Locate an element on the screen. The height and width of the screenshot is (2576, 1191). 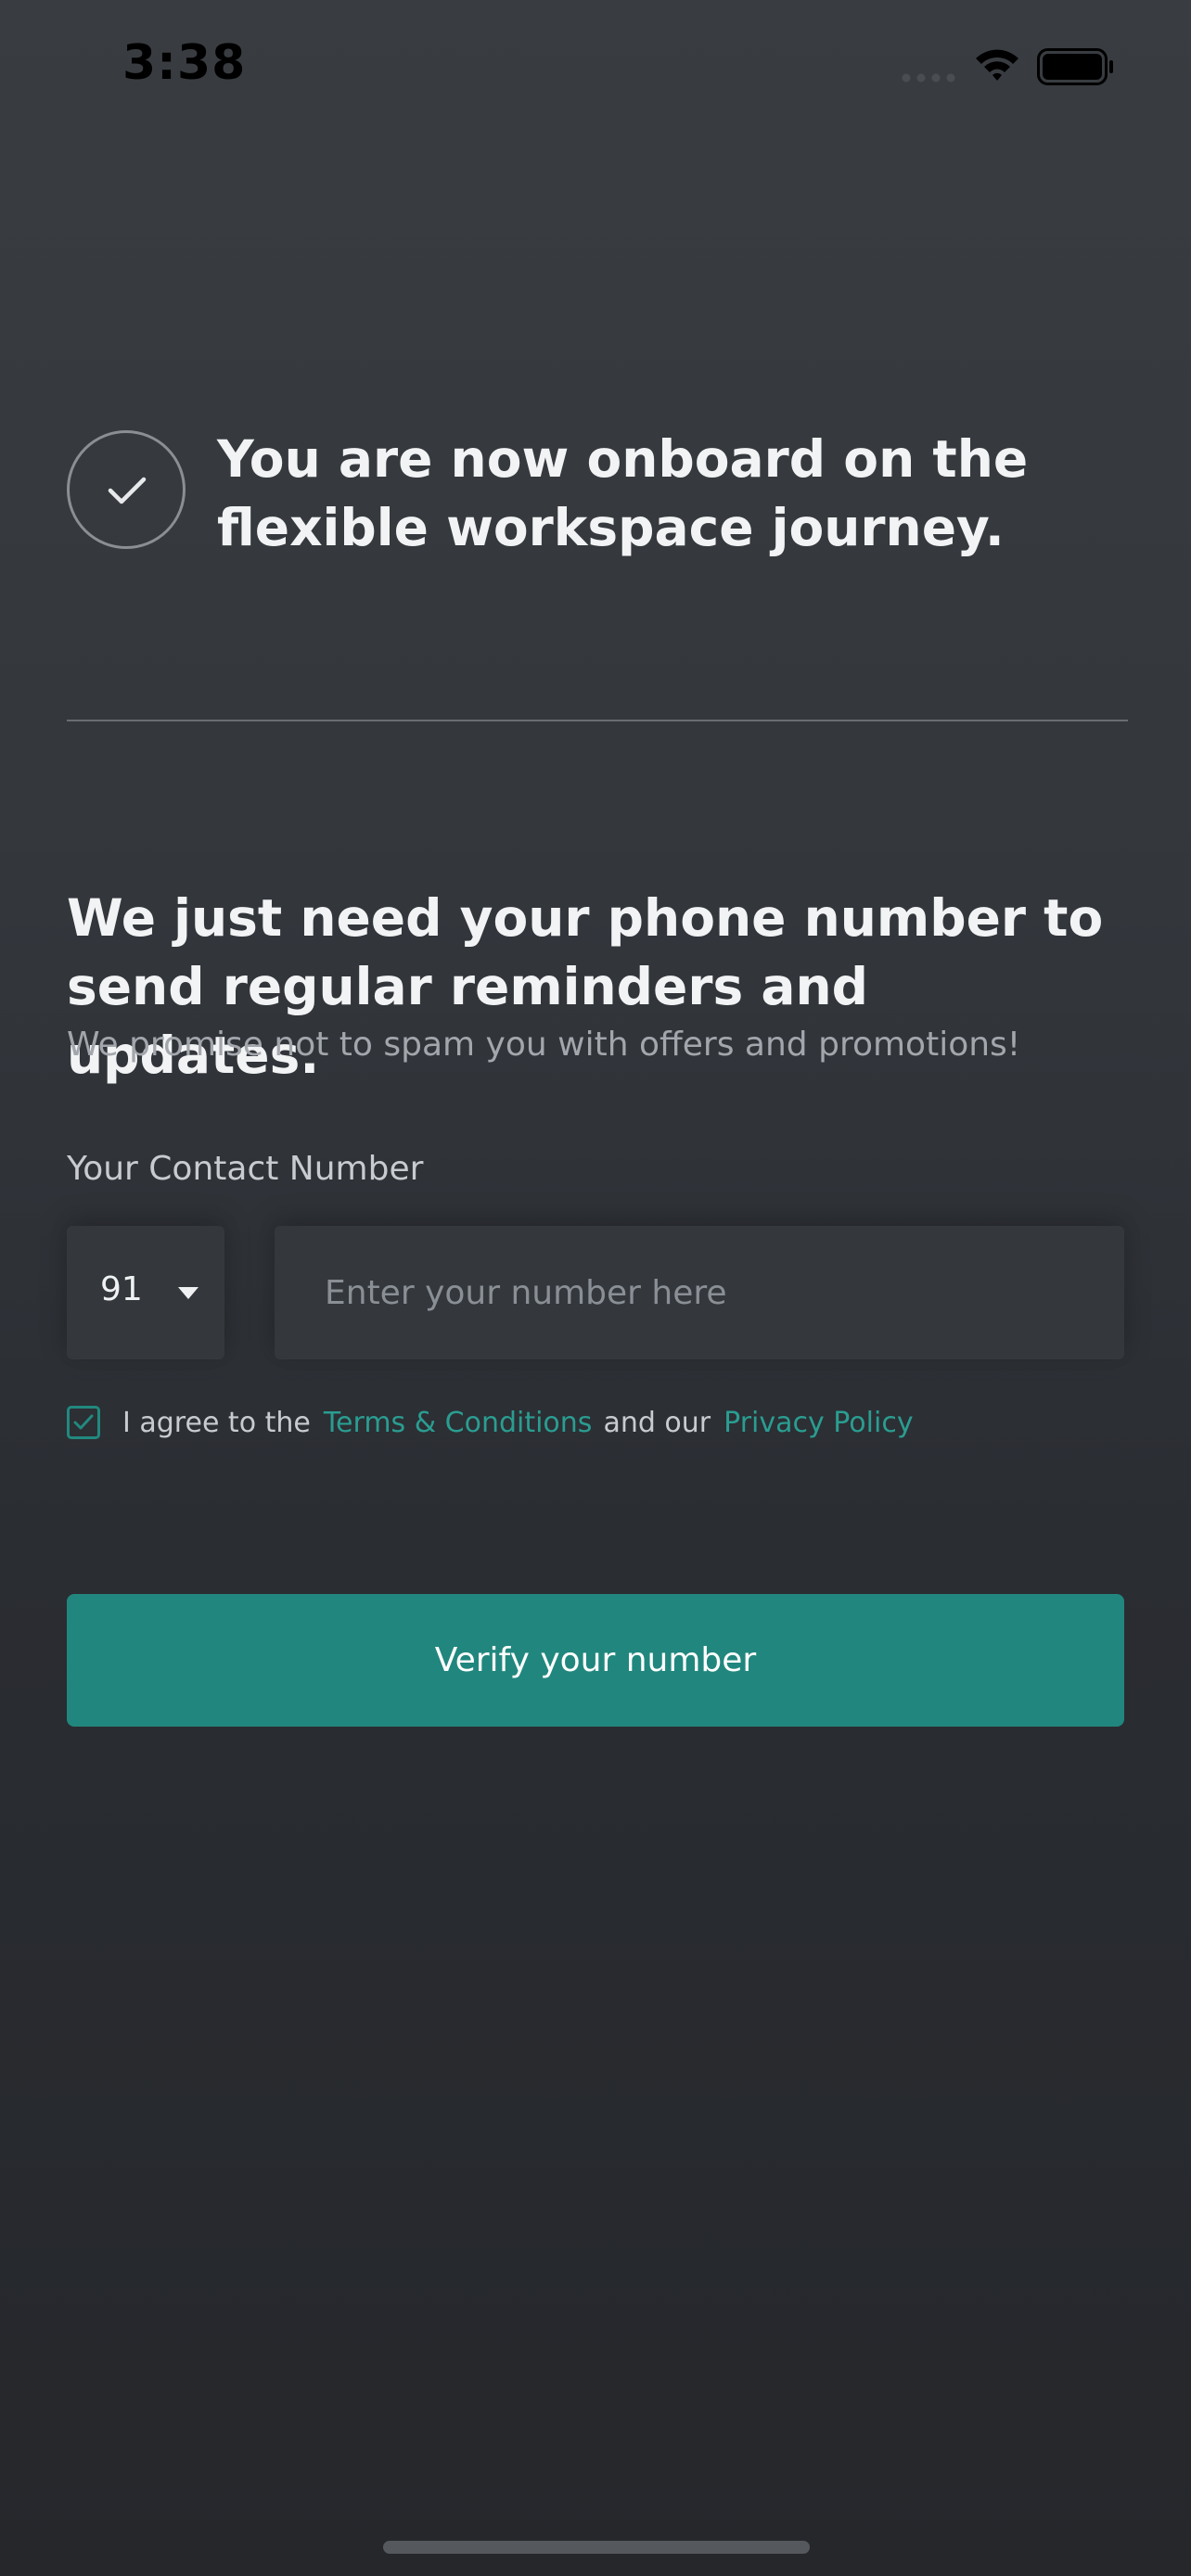
verify-number-button: Verify your number is located at coordinates (595, 1660).